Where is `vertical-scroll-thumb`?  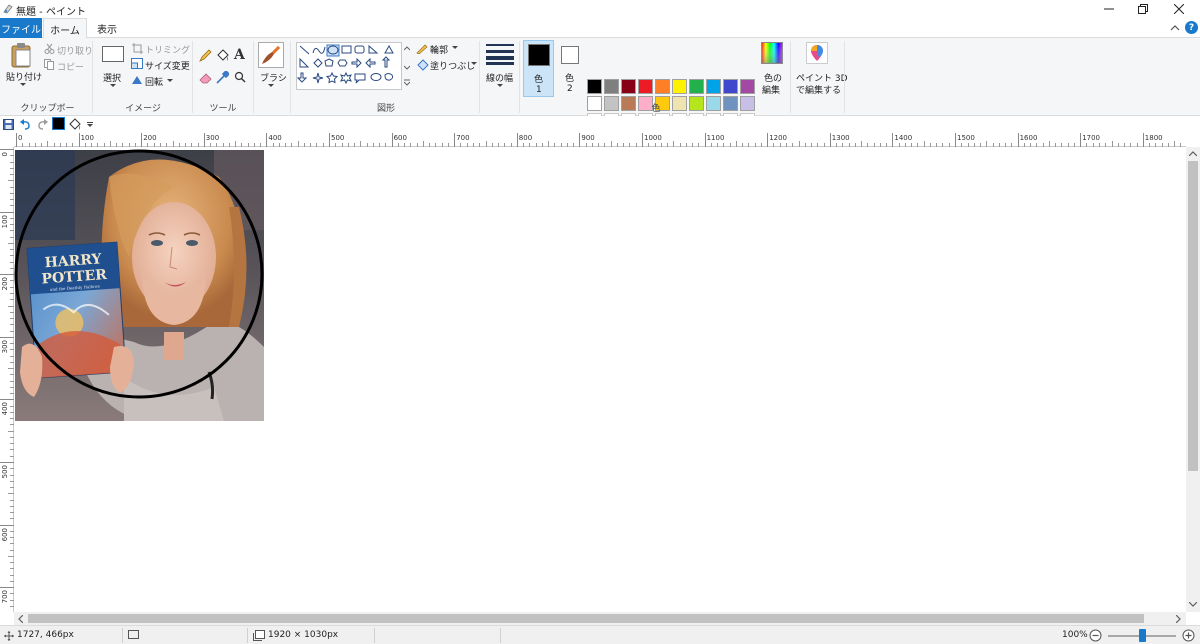
vertical-scroll-thumb is located at coordinates (1193, 316).